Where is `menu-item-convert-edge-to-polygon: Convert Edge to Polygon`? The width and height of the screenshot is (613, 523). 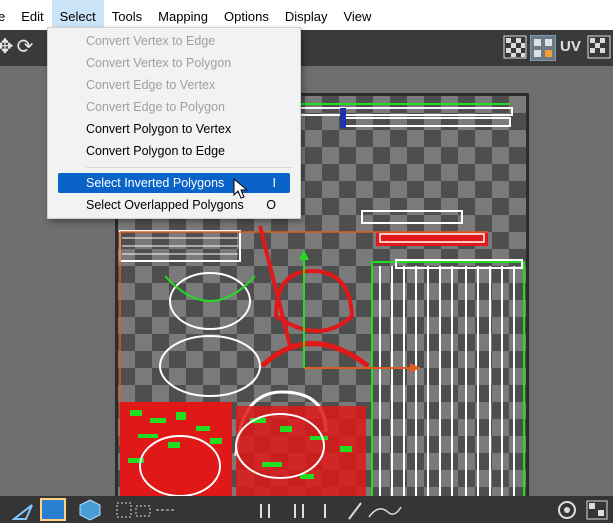
menu-item-convert-edge-to-polygon: Convert Edge to Polygon is located at coordinates (174, 107).